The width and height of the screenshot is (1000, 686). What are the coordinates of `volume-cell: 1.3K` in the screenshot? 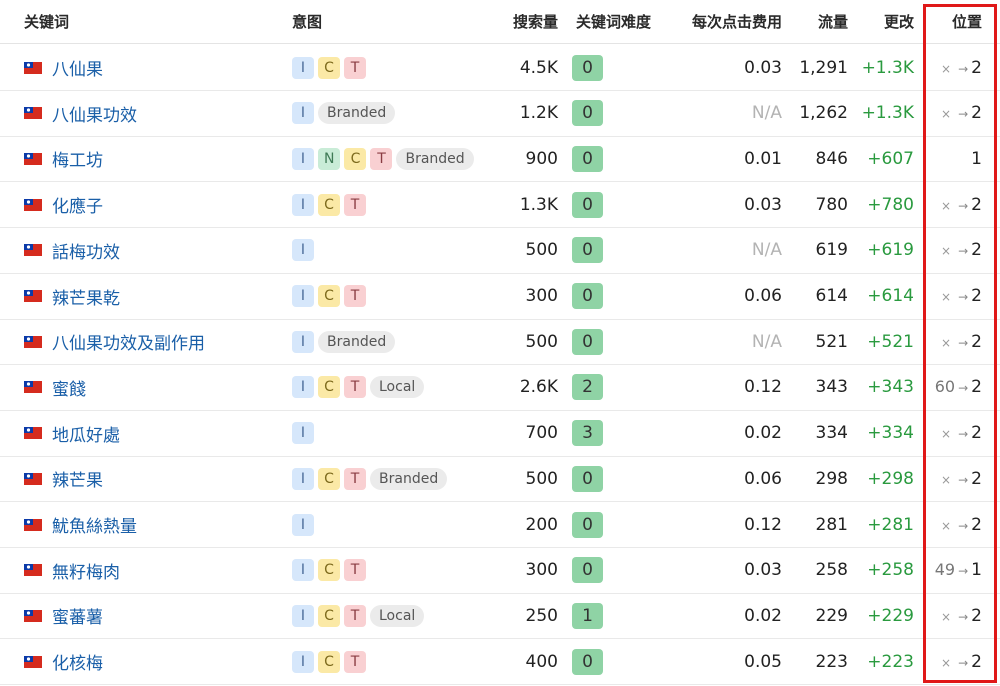 It's located at (529, 204).